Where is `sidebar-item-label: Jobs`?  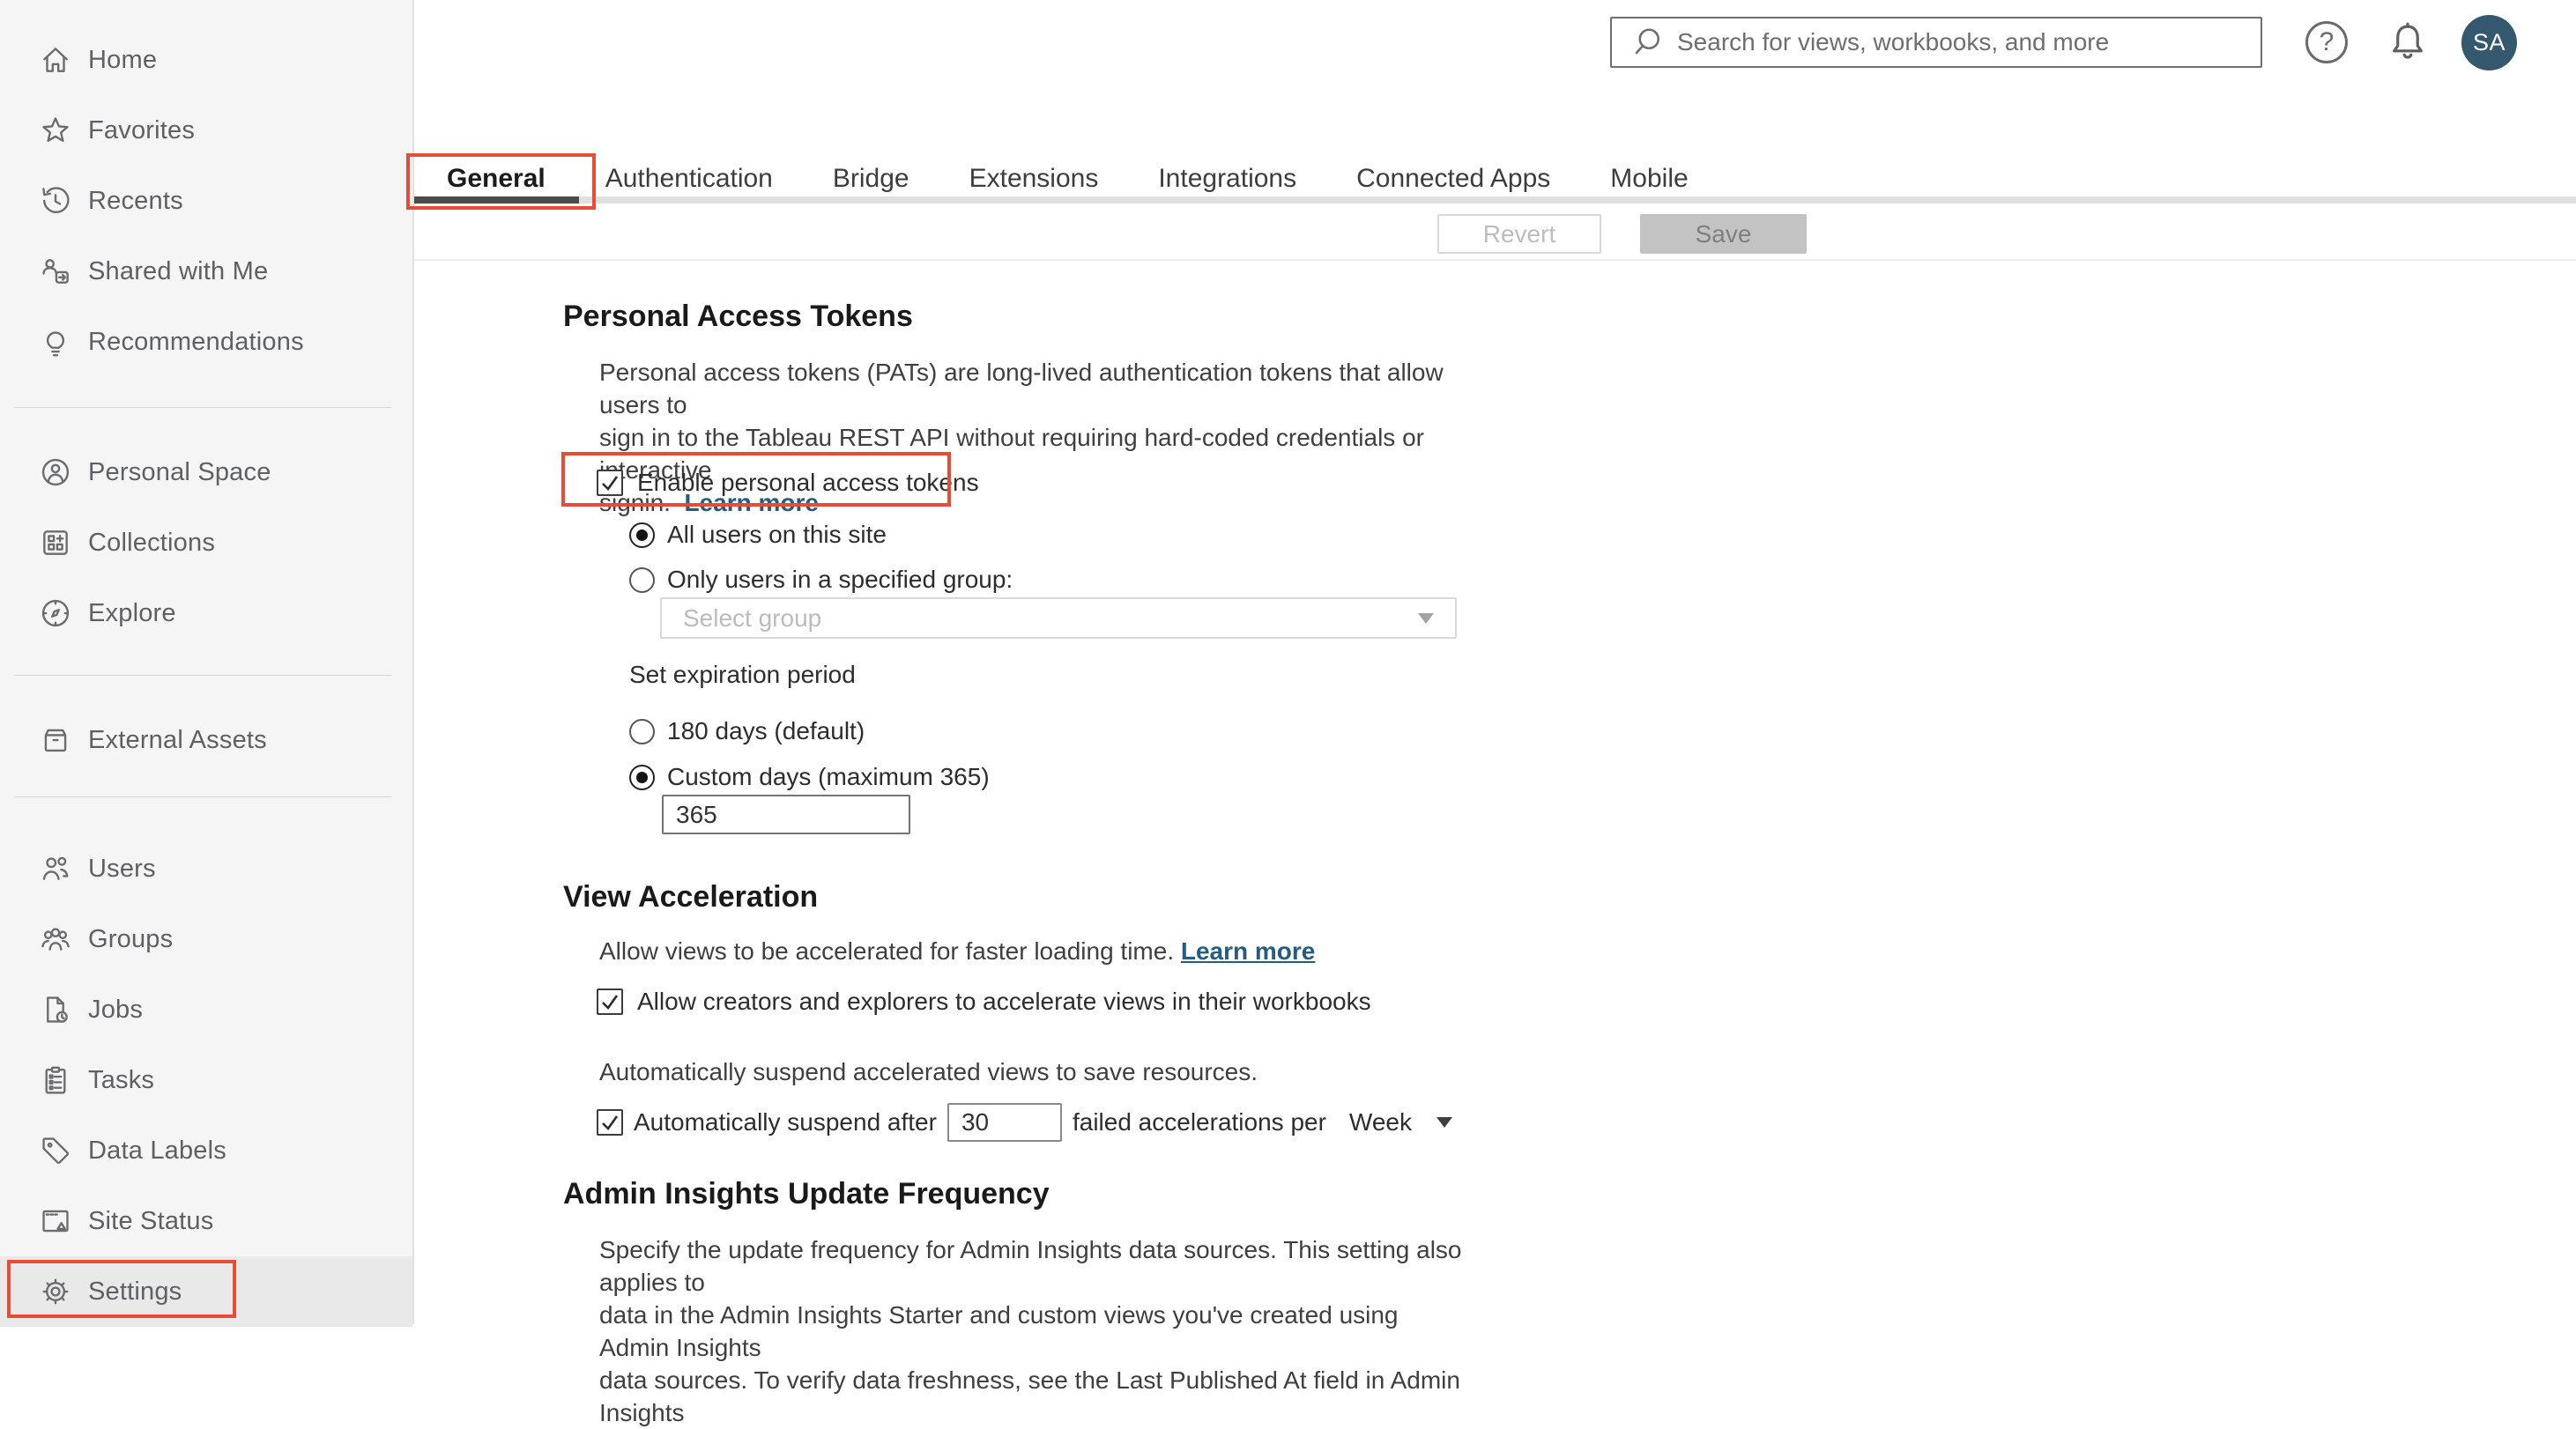 sidebar-item-label: Jobs is located at coordinates (116, 1009).